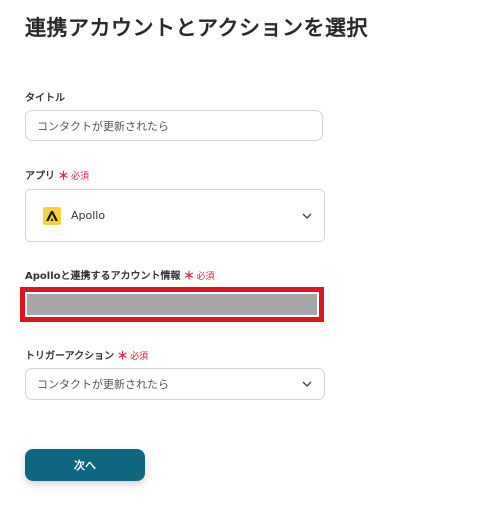  I want to click on title-field-label-text: タイトル, so click(45, 98).